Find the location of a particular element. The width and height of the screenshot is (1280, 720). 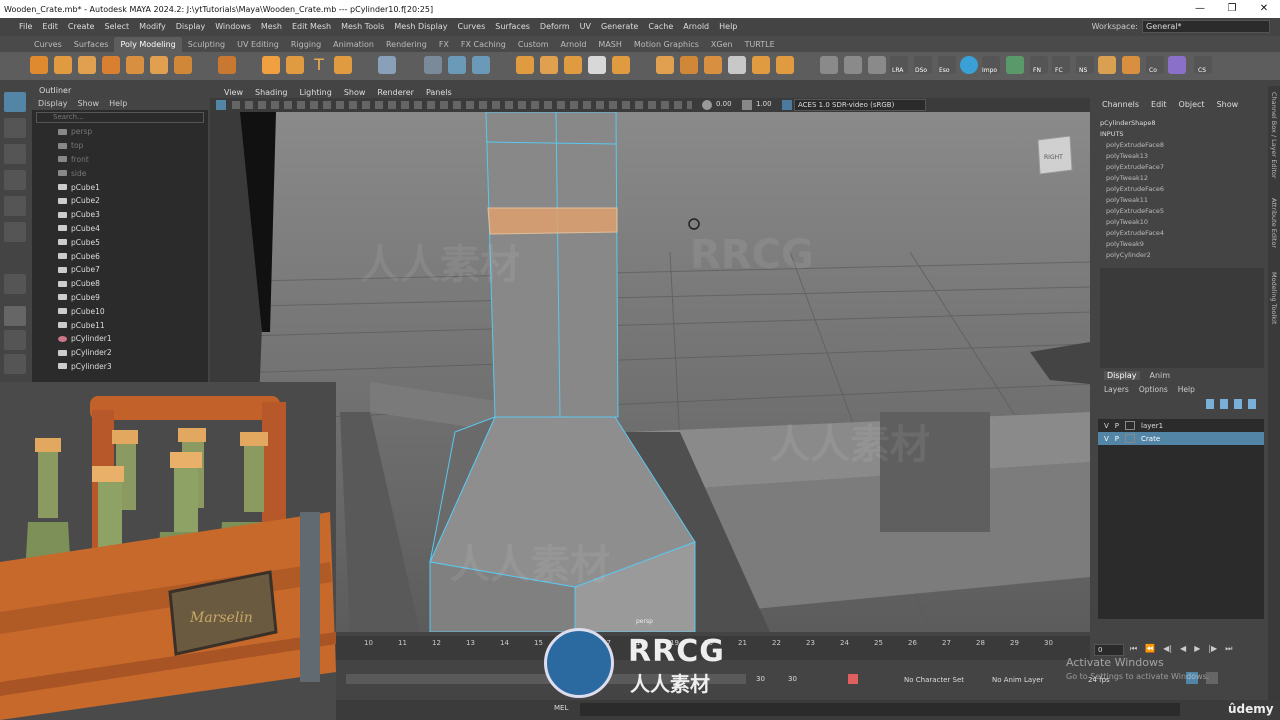

target-weld-icon is located at coordinates (761, 65).